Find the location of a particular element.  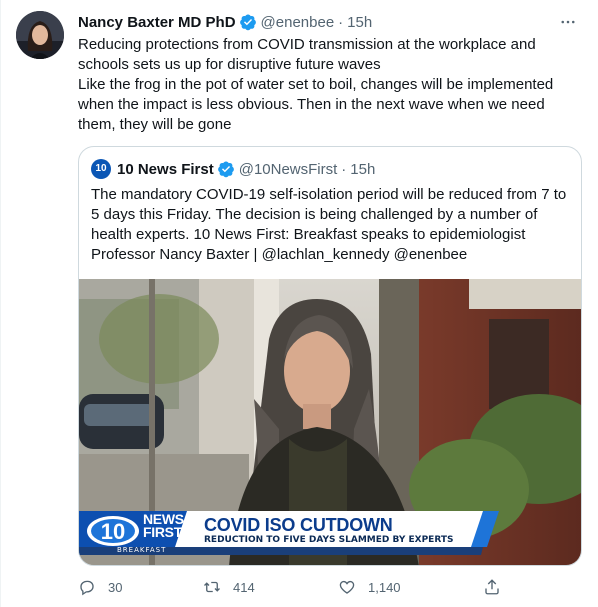

brand-line2: FIRST is located at coordinates (162, 532).